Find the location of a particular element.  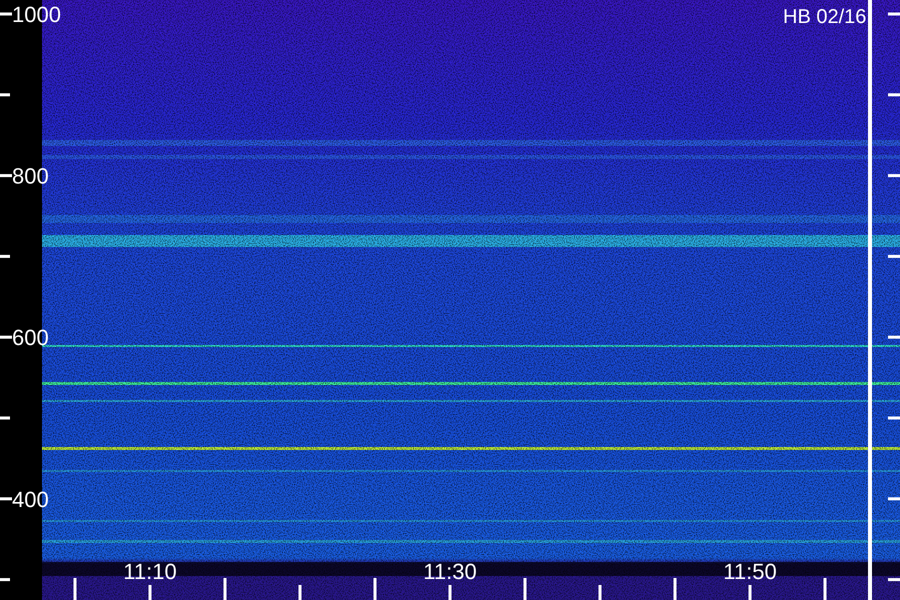

x-axis-label: 11:30 is located at coordinates (450, 571).